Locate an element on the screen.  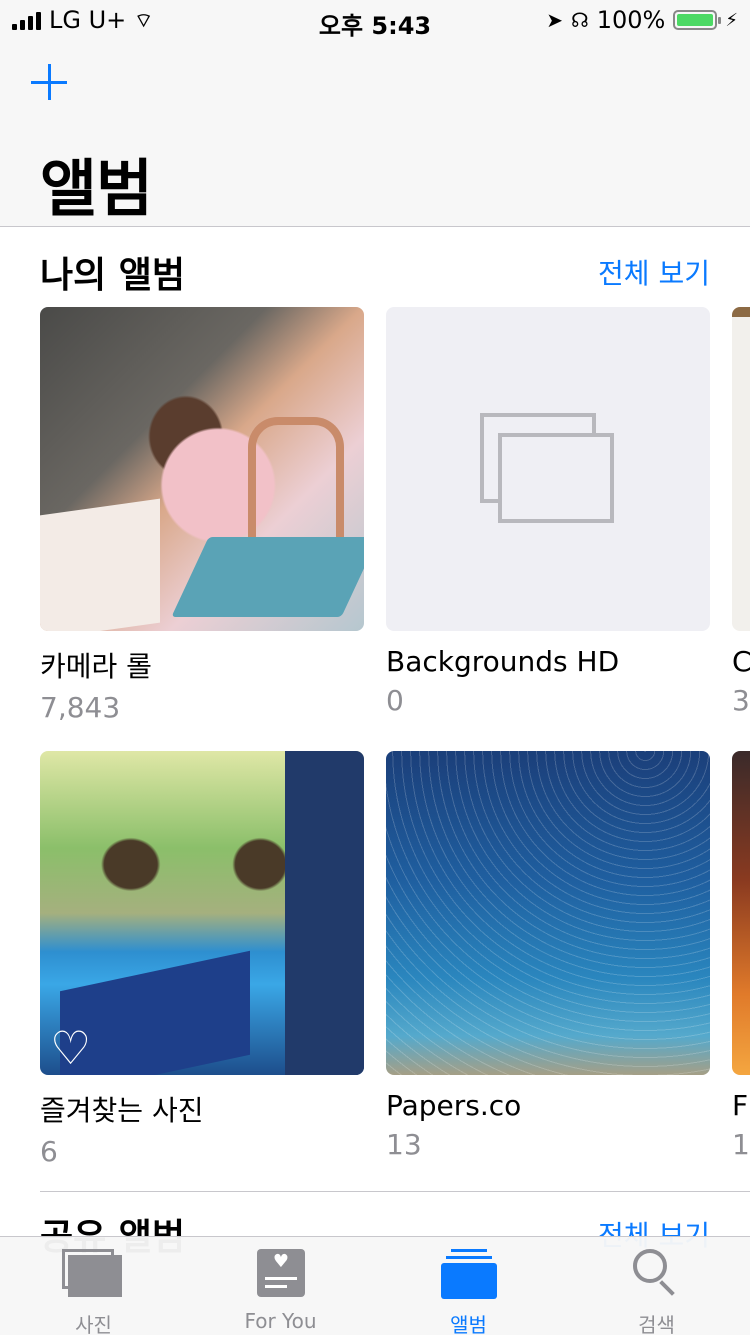
album-name: 카메라 롤 is located at coordinates (96, 666).